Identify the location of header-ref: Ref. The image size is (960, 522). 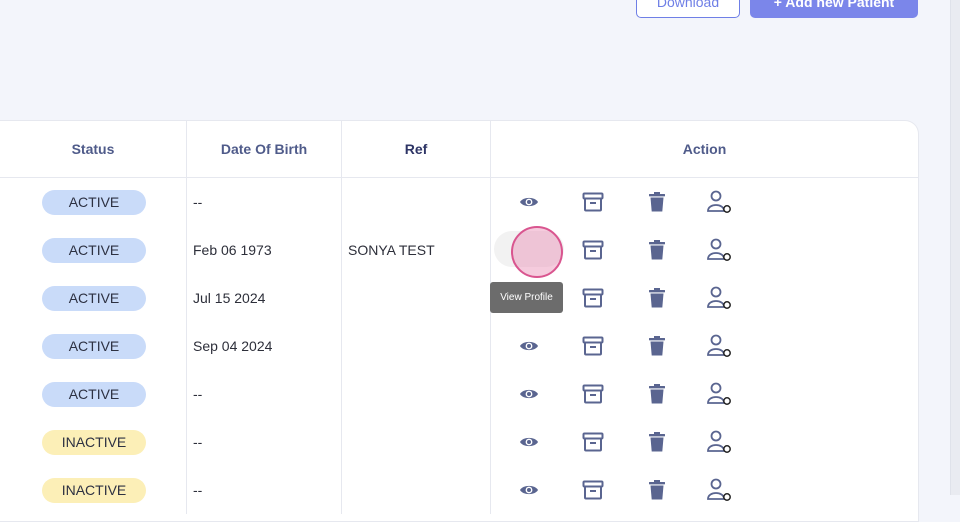
(416, 149).